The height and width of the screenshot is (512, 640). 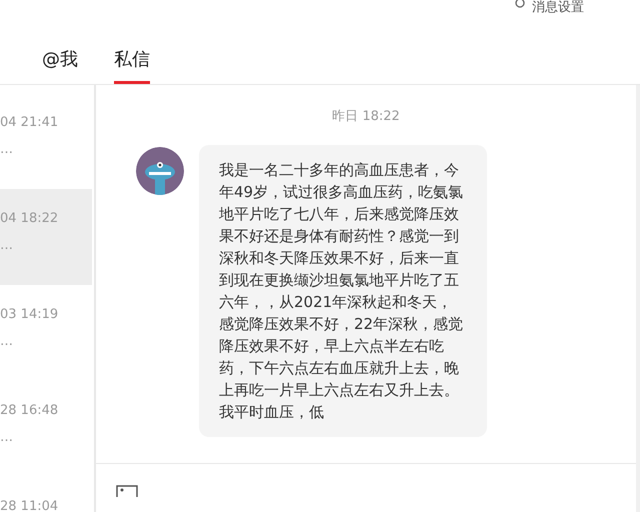 I want to click on message-timestamp: 昨日 18:22, so click(x=366, y=116).